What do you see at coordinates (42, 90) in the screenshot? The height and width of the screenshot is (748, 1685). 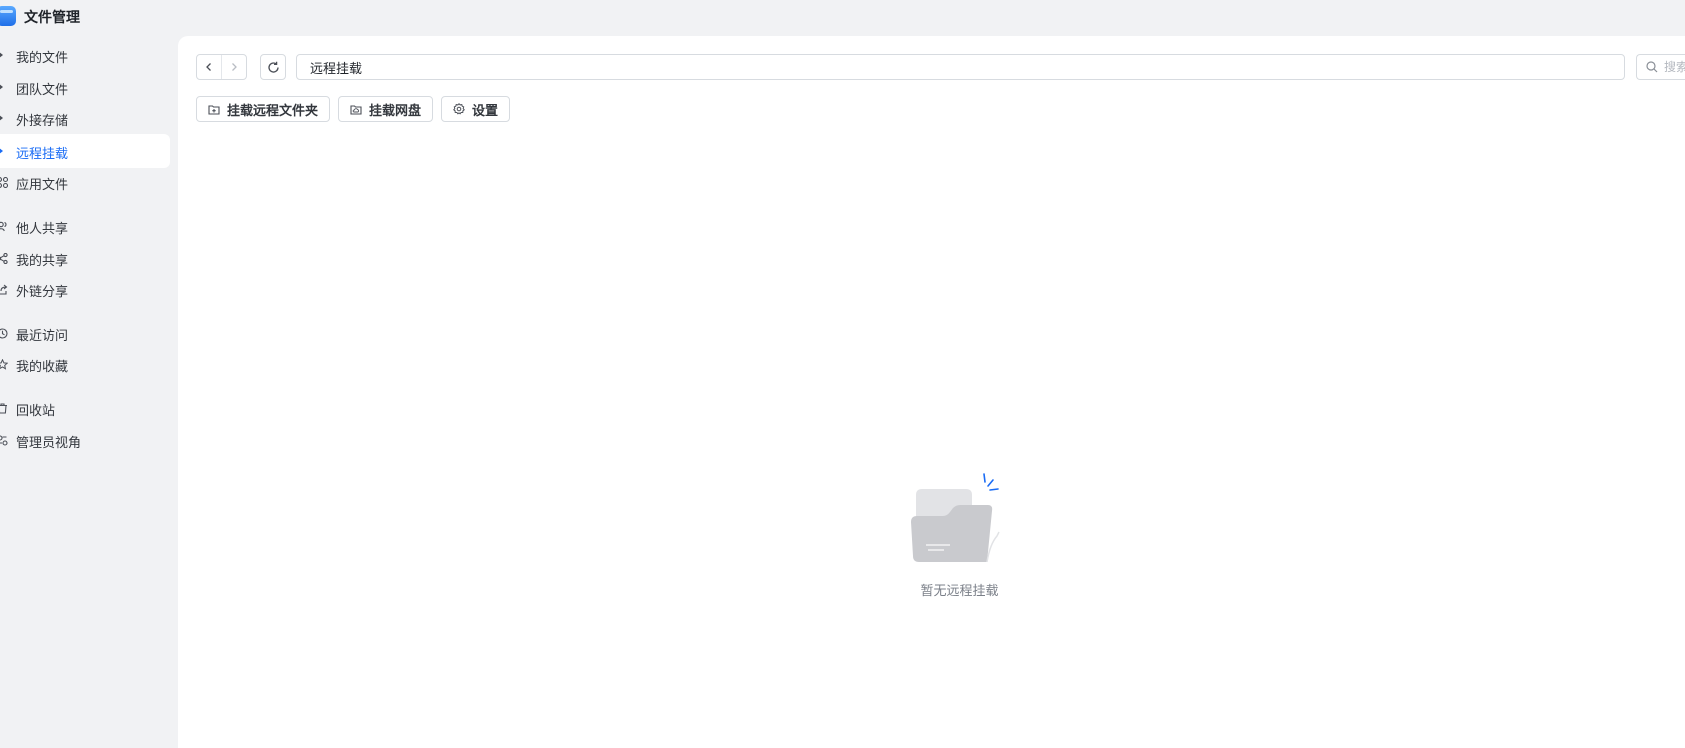 I see `sidebar-item-label: 团队文件` at bounding box center [42, 90].